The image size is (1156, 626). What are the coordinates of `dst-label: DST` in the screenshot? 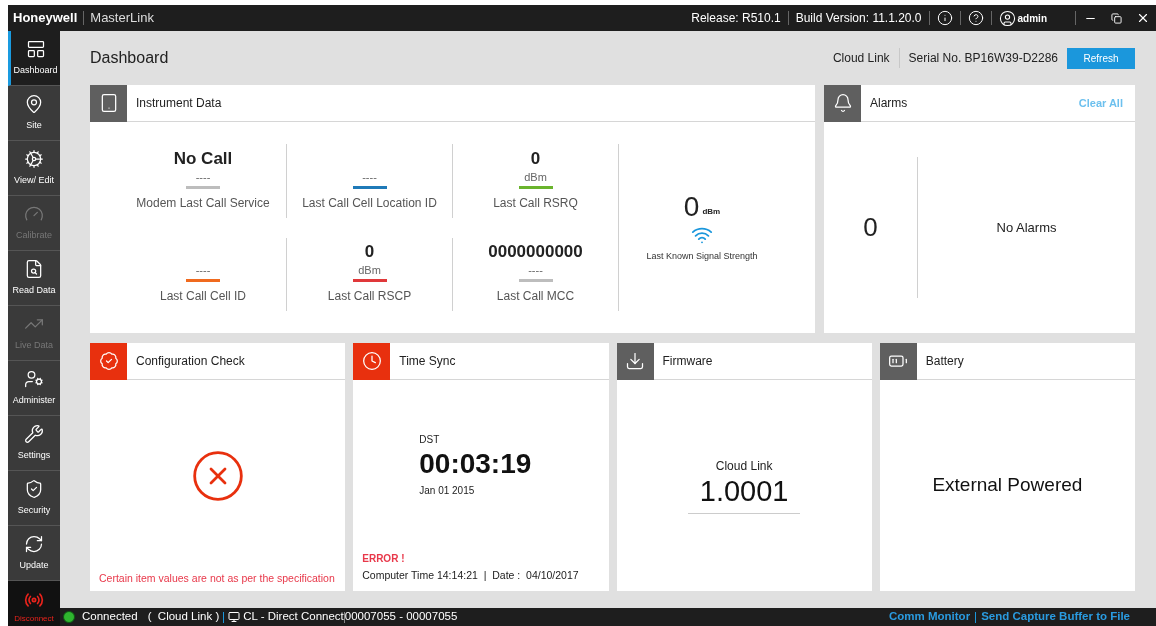 It's located at (430, 440).